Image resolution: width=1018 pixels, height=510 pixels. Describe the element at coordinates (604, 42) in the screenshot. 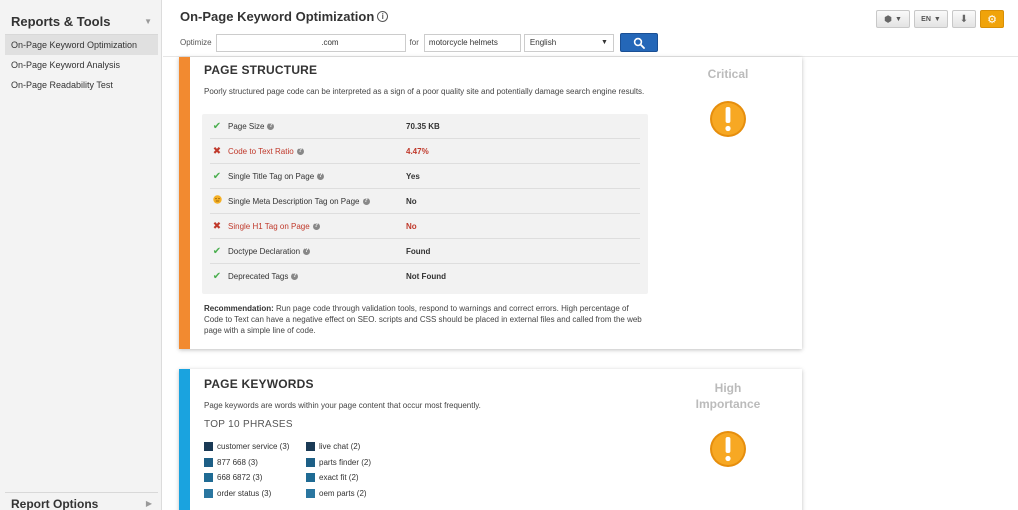

I see `dropdown-arrow-icon: ▼` at that location.